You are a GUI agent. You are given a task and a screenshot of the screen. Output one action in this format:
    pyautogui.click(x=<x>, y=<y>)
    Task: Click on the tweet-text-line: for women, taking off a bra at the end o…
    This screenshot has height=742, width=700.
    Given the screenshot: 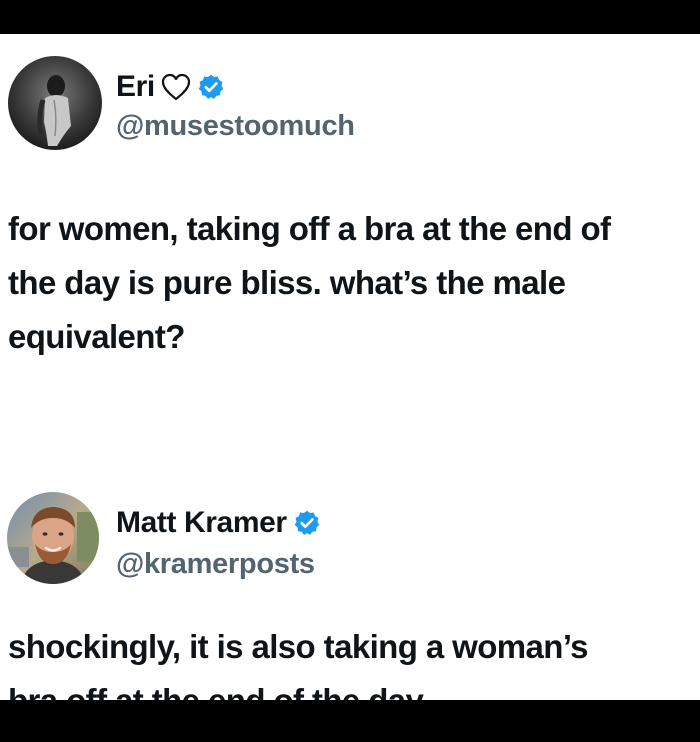 What is the action you would take?
    pyautogui.click(x=309, y=228)
    